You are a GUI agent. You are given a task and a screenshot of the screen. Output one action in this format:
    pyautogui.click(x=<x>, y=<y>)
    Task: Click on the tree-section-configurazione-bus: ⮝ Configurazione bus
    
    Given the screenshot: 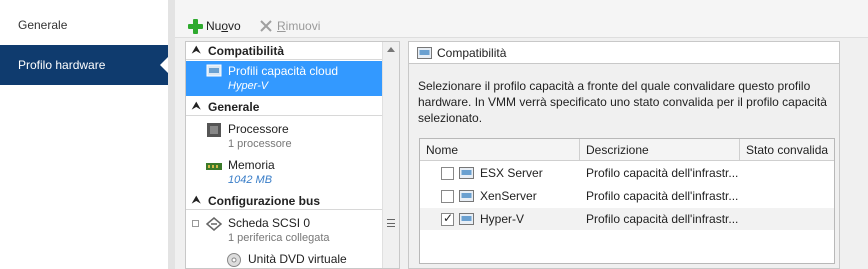 What is the action you would take?
    pyautogui.click(x=284, y=201)
    